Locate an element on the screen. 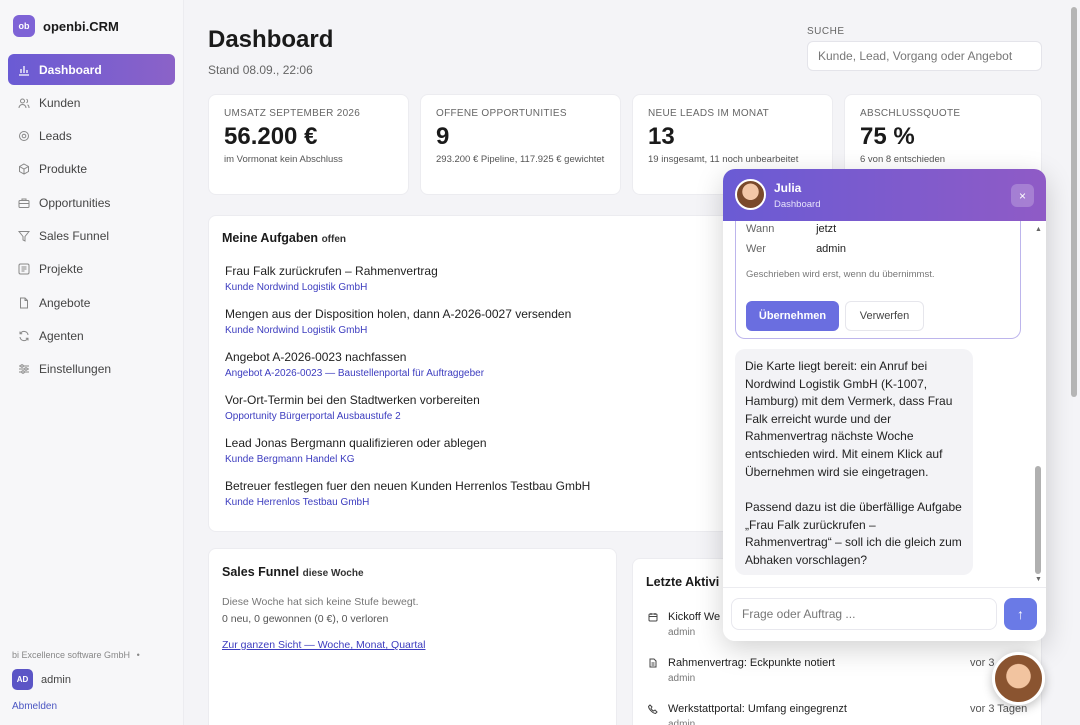 Image resolution: width=1080 pixels, height=725 pixels. kpi-value: 75 % is located at coordinates (887, 136).